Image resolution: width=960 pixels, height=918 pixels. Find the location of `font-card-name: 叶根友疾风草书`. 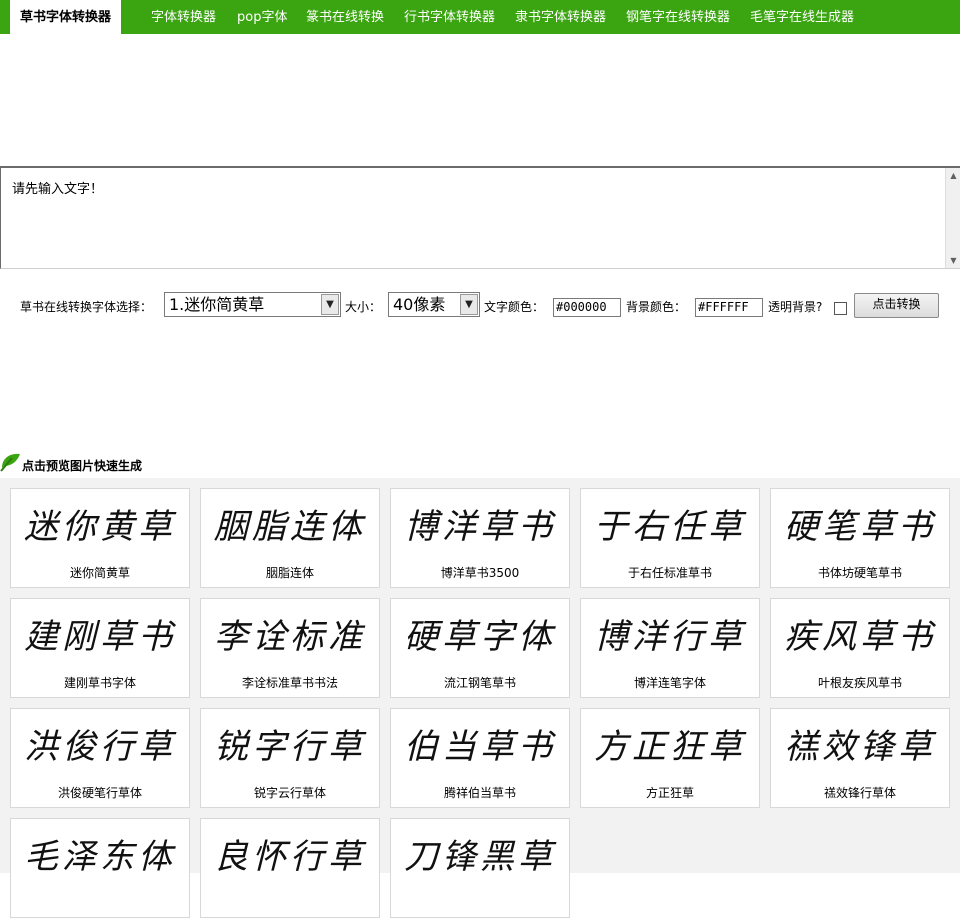

font-card-name: 叶根友疾风草书 is located at coordinates (859, 683).